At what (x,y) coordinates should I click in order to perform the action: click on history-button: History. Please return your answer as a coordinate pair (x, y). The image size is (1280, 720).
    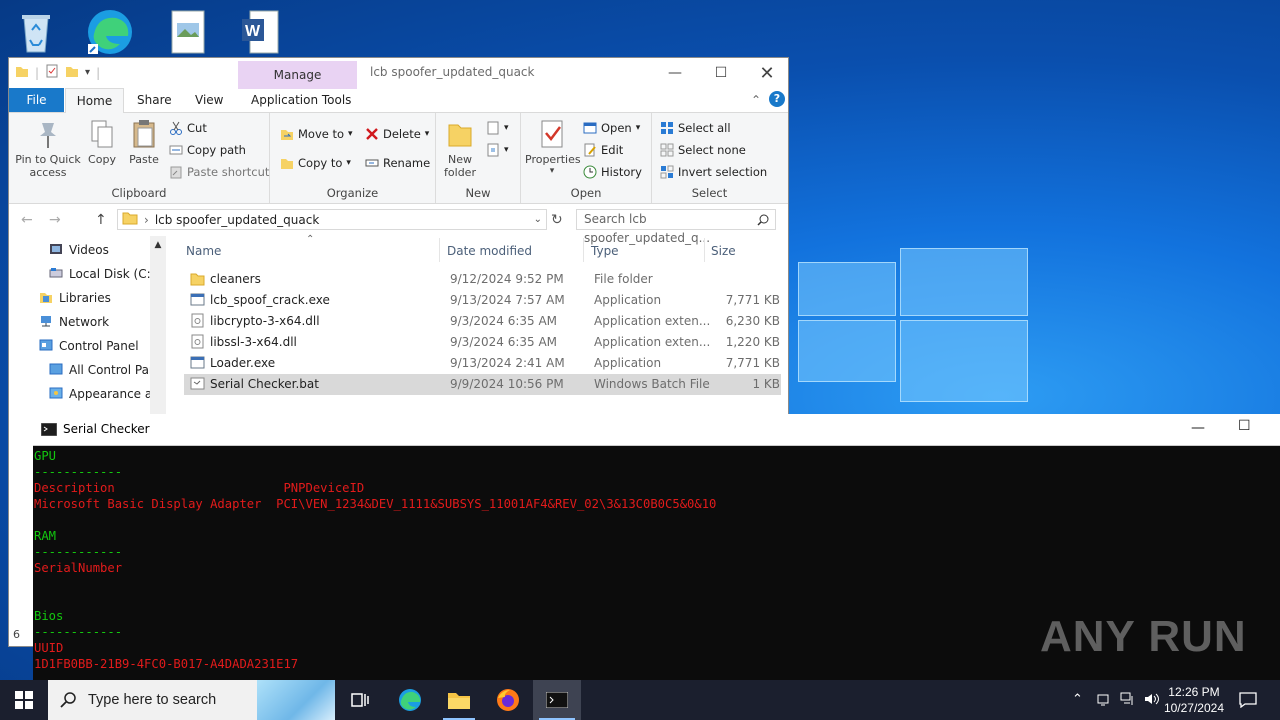
    Looking at the image, I should click on (612, 172).